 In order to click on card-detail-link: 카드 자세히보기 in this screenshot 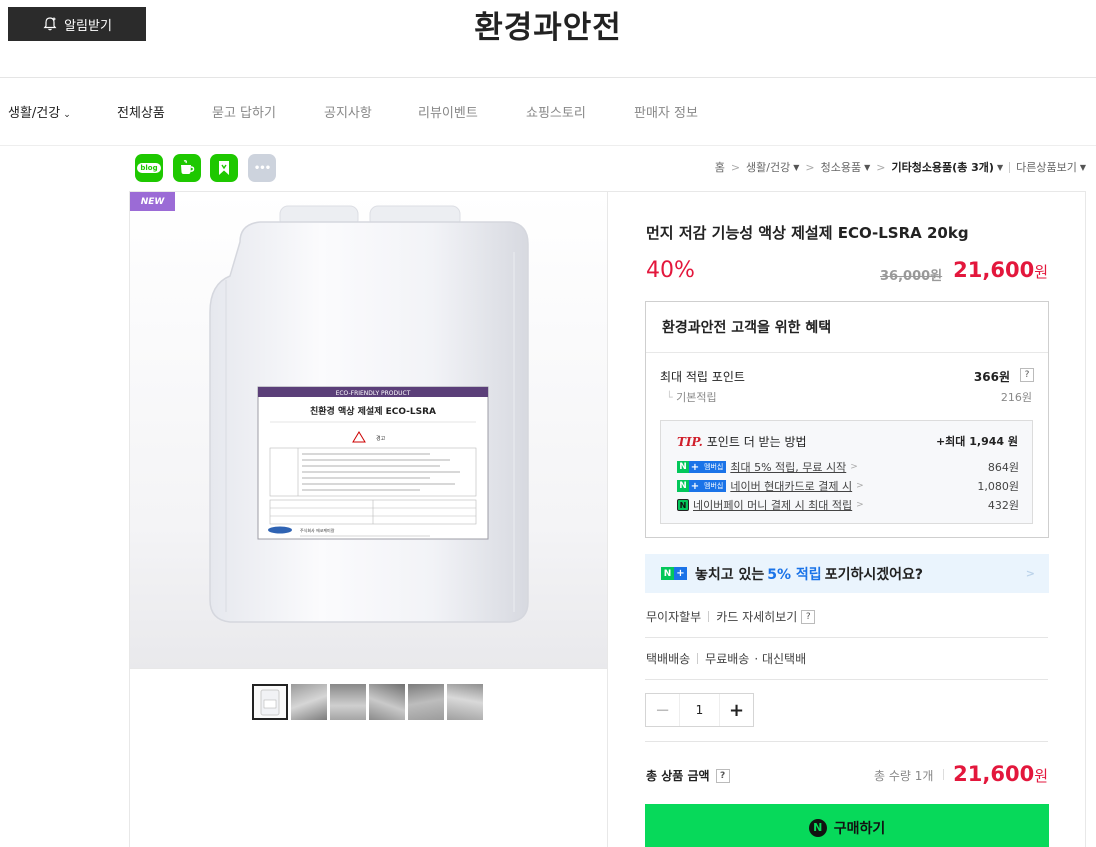, I will do `click(756, 616)`.